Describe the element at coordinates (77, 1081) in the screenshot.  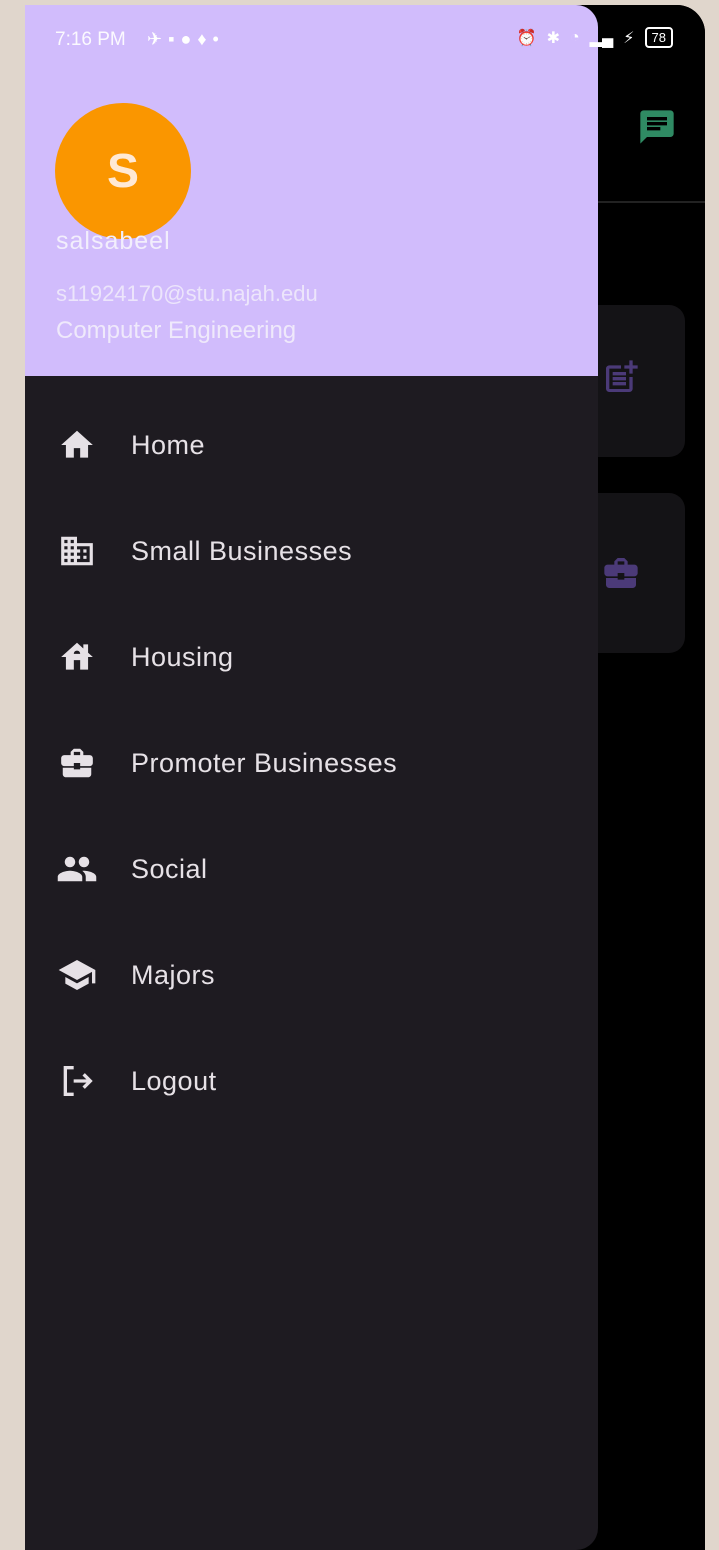
I see `logout-icon` at that location.